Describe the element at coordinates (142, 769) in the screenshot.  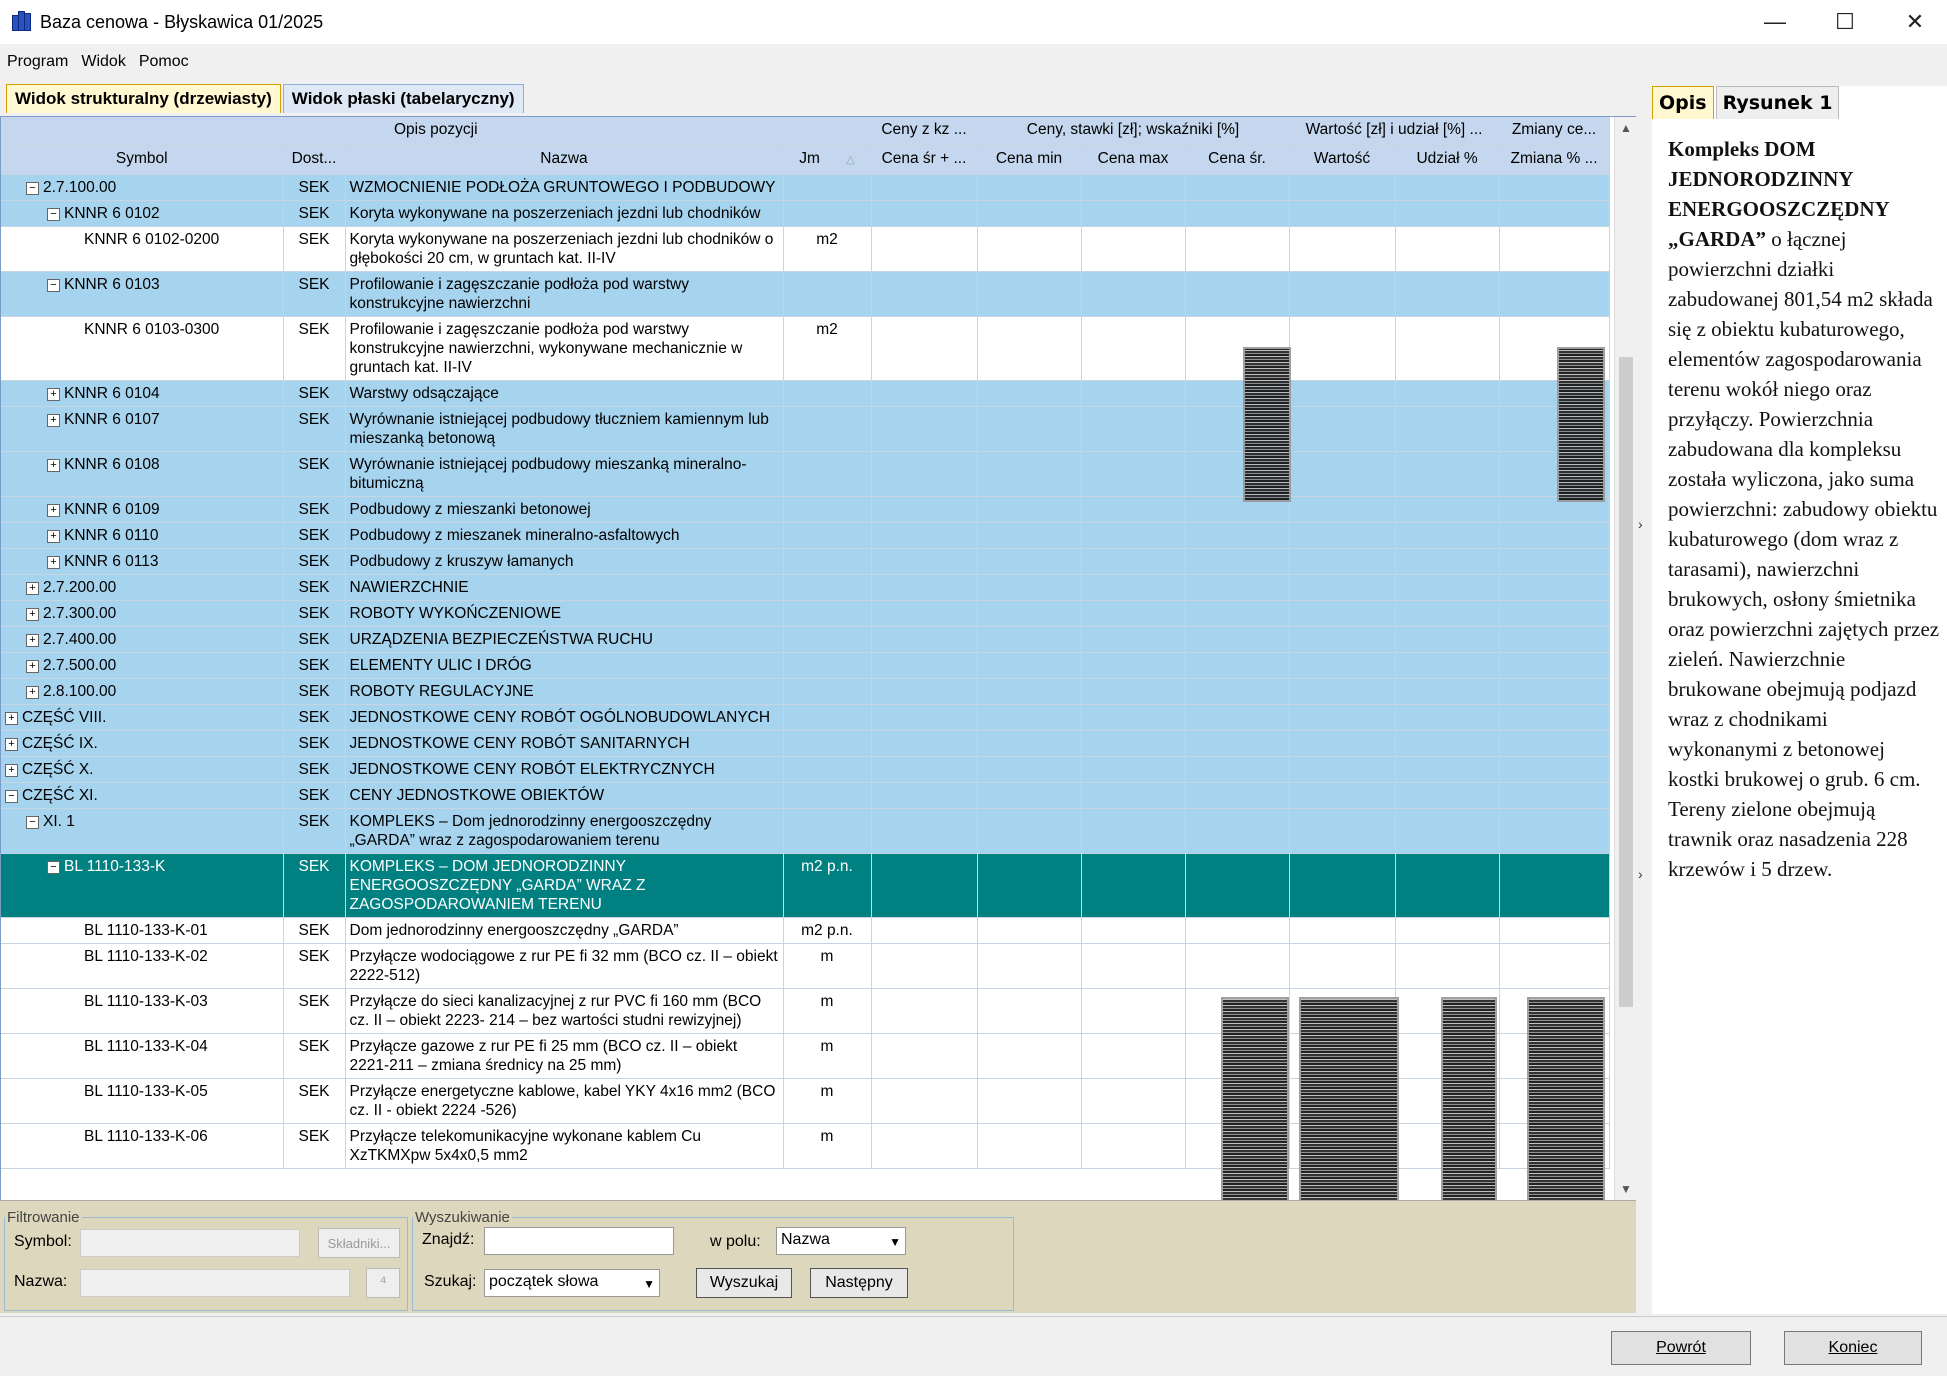
I see `symbol-cell: + CZĘŚĆ X.` at that location.